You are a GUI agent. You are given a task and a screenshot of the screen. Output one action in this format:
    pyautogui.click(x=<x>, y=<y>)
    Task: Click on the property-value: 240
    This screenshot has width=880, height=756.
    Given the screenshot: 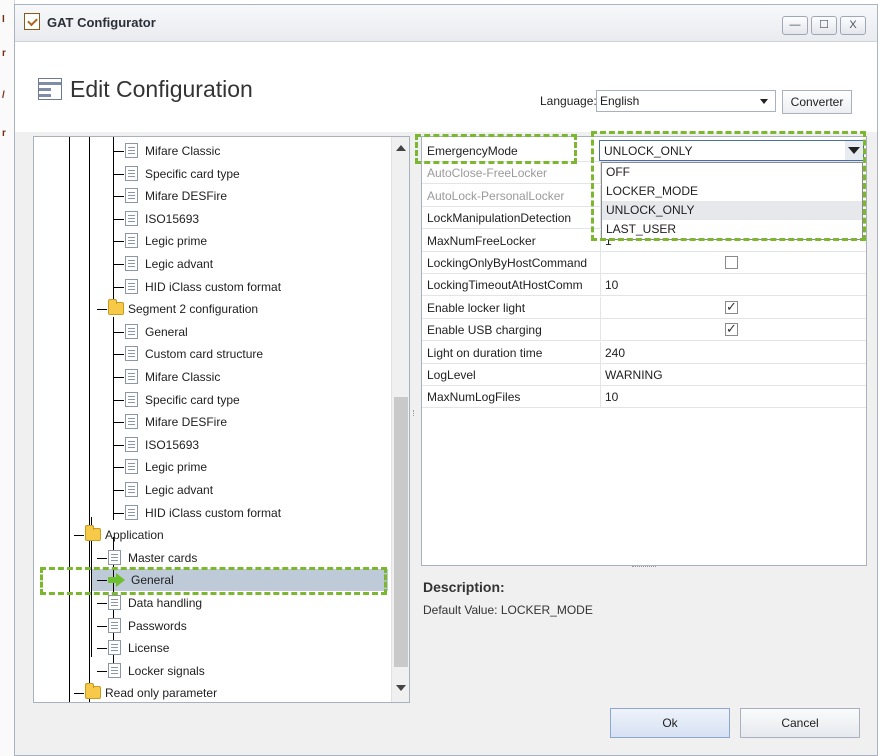 What is the action you would take?
    pyautogui.click(x=615, y=353)
    